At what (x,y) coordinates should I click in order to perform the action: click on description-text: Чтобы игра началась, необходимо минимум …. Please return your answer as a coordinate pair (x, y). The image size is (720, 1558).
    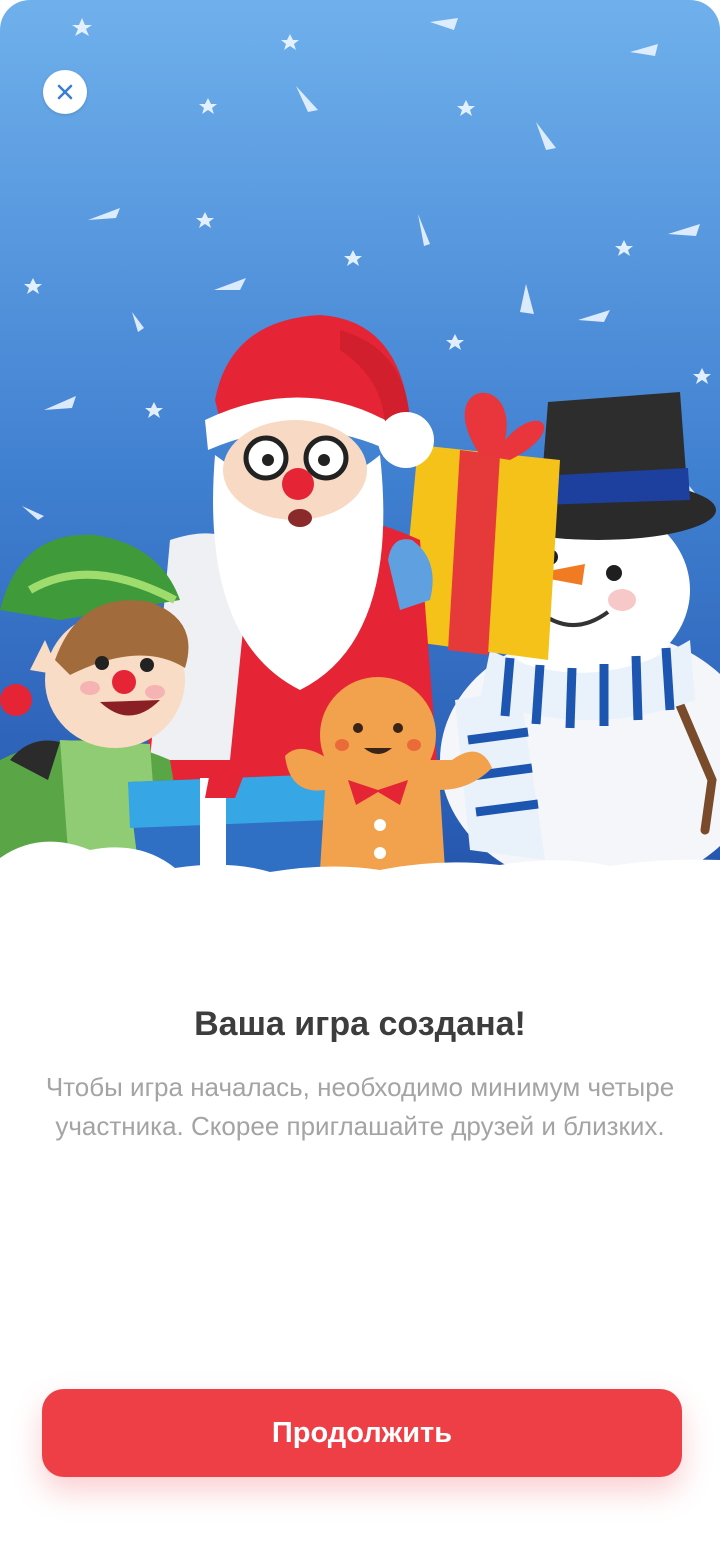
    Looking at the image, I should click on (360, 1106).